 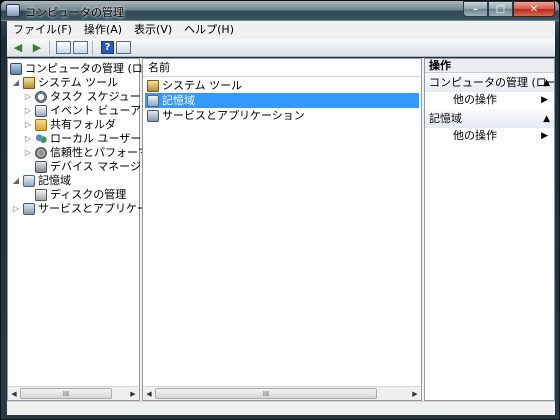 I want to click on performance-icon, so click(x=41, y=153).